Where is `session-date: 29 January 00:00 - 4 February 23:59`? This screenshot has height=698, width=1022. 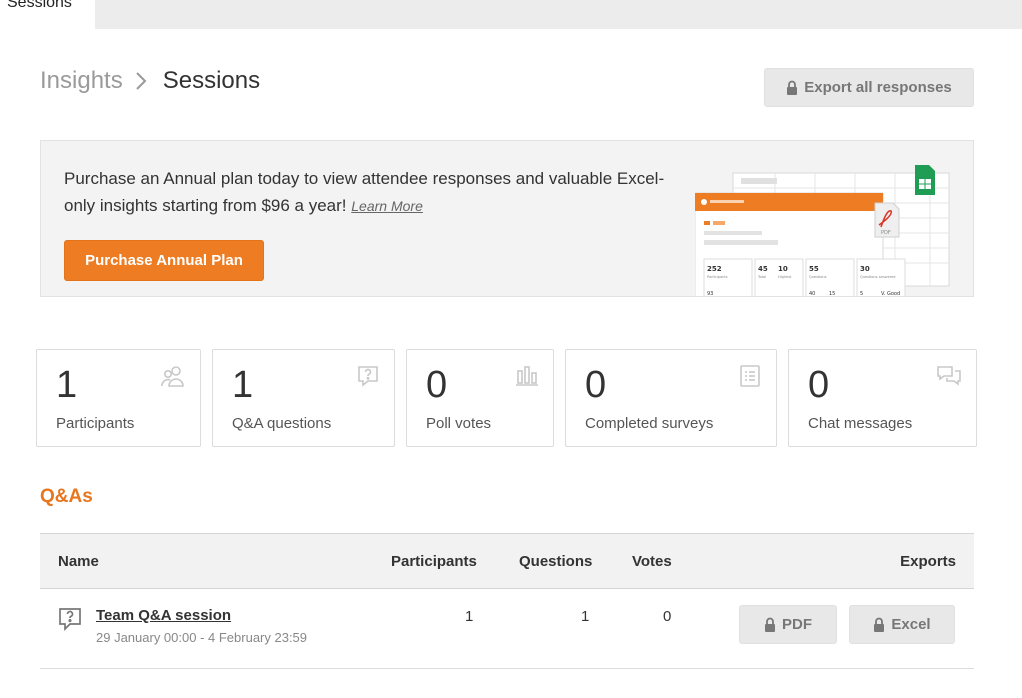
session-date: 29 January 00:00 - 4 February 23:59 is located at coordinates (202, 637).